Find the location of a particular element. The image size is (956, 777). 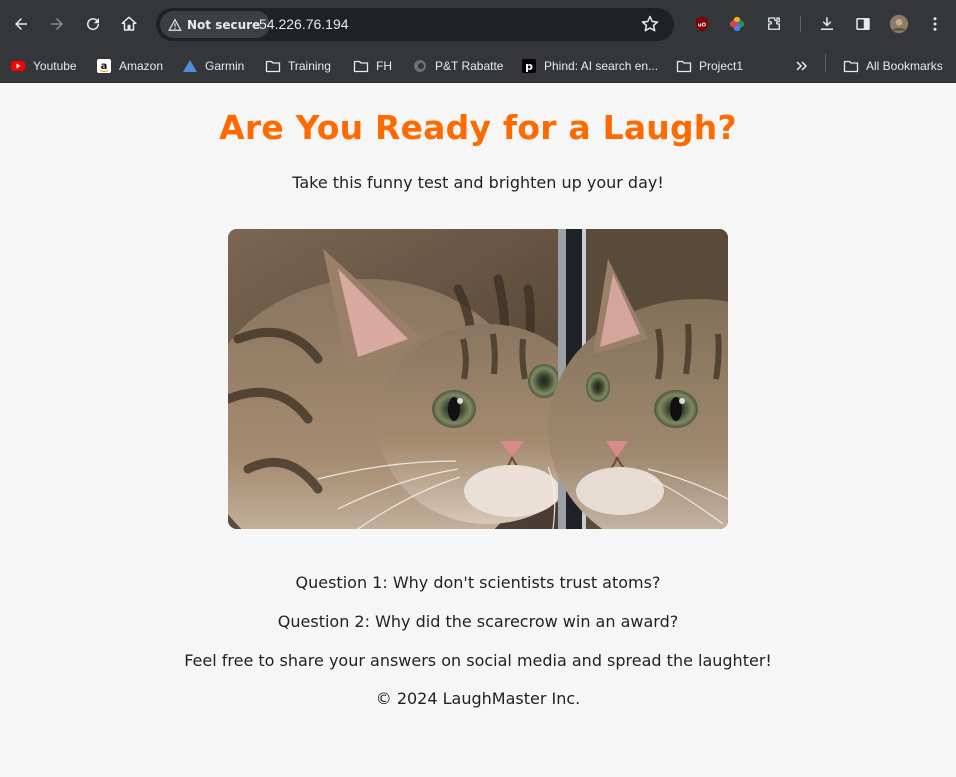

security-label: Not secure is located at coordinates (224, 24).